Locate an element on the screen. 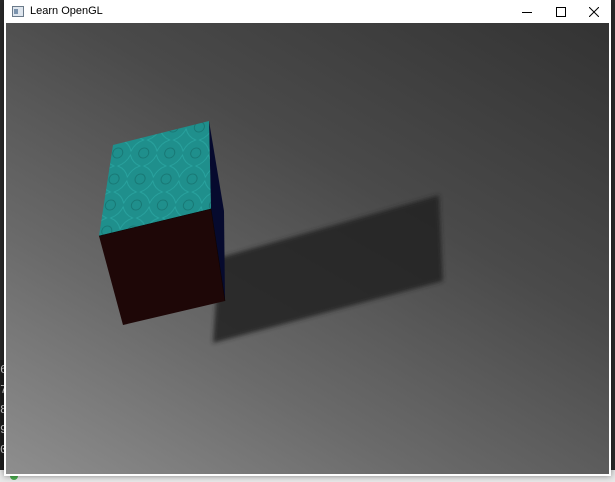 The height and width of the screenshot is (482, 615). maximize-icon is located at coordinates (561, 11).